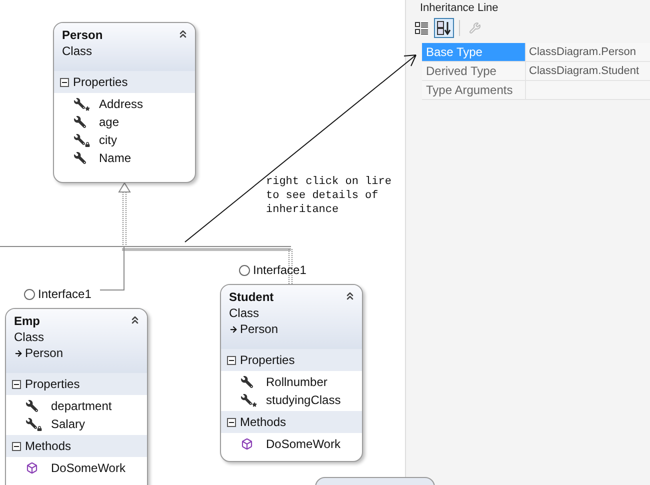 The height and width of the screenshot is (485, 650). Describe the element at coordinates (329, 196) in the screenshot. I see `annotation-note: right click on lire to see details of inheritance` at that location.